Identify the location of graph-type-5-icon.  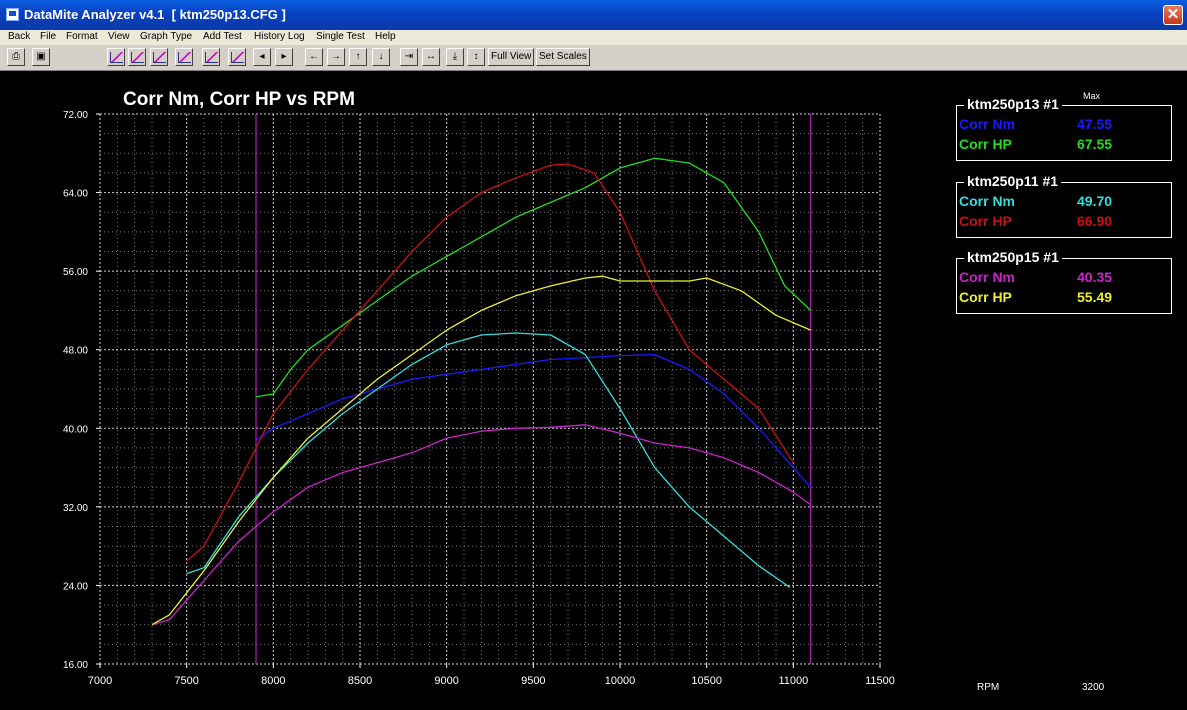
(211, 57).